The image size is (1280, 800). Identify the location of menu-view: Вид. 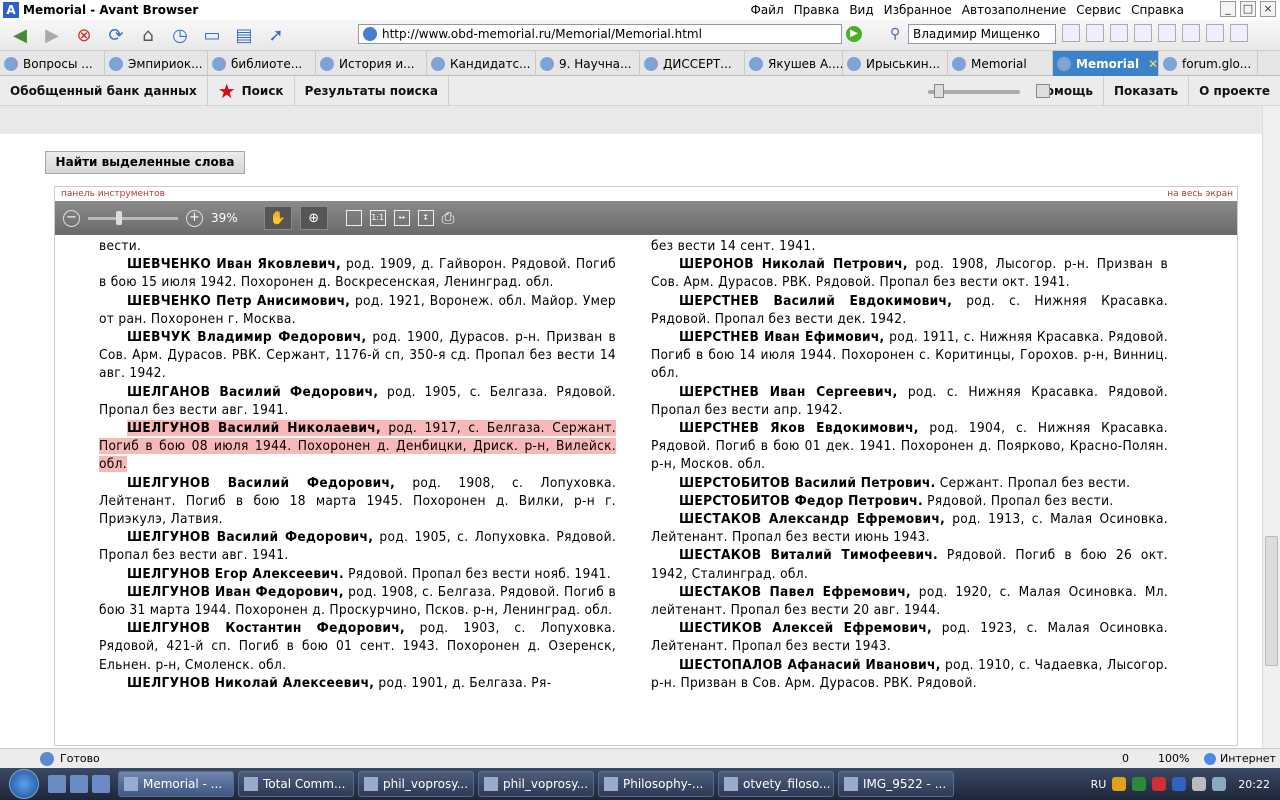
(861, 10).